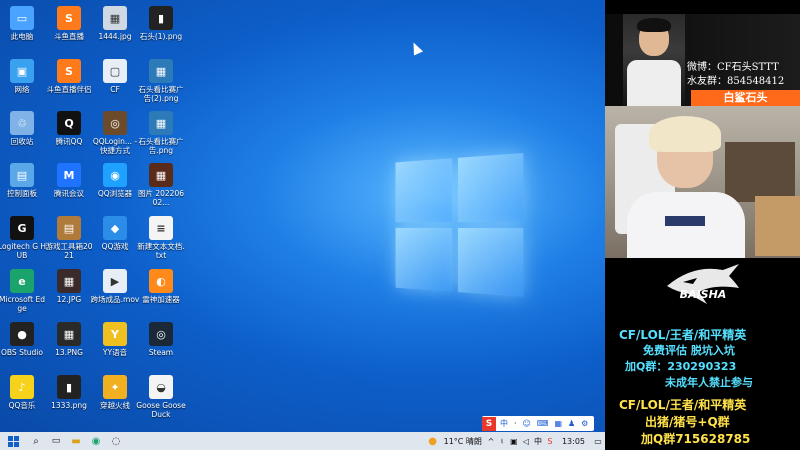  Describe the element at coordinates (23, 128) in the screenshot. I see `desktop-icon: ♲ 回收站` at that location.